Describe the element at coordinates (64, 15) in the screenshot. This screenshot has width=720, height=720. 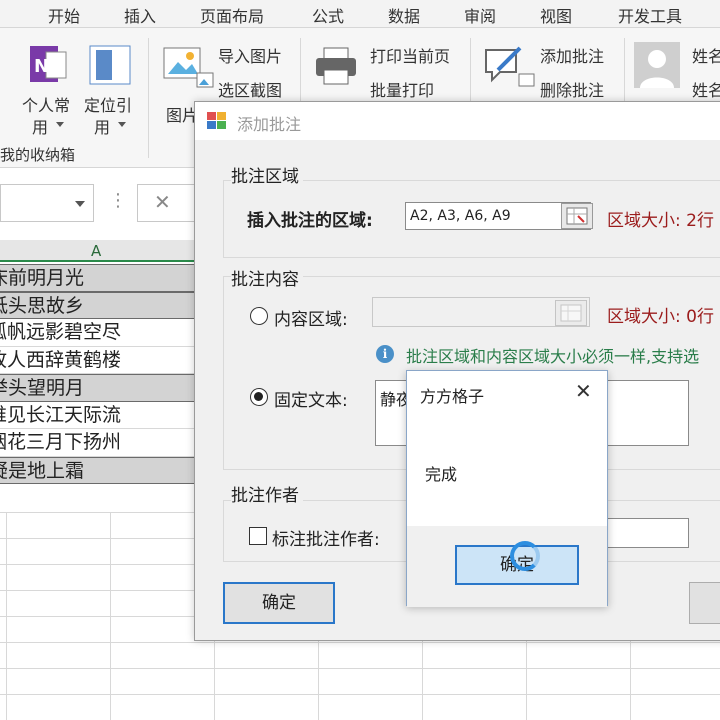
I see `tab-home: 开始` at that location.